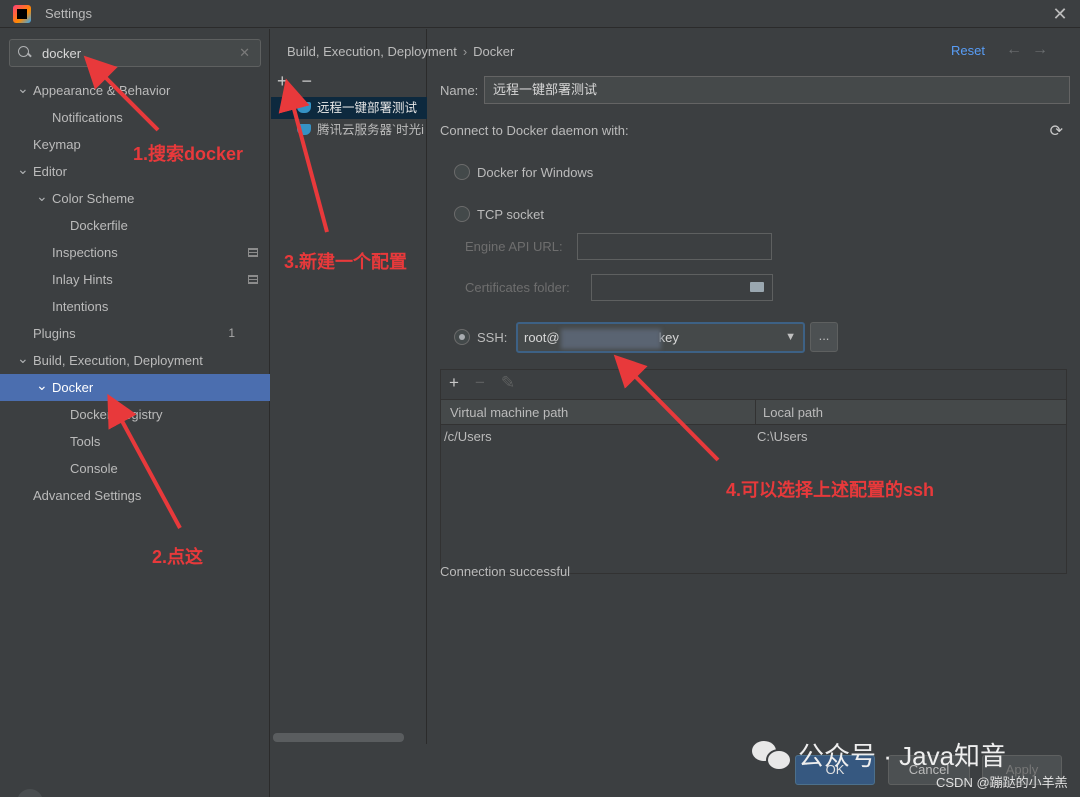 The width and height of the screenshot is (1080, 797). I want to click on clear-search-icon: ✕, so click(244, 53).